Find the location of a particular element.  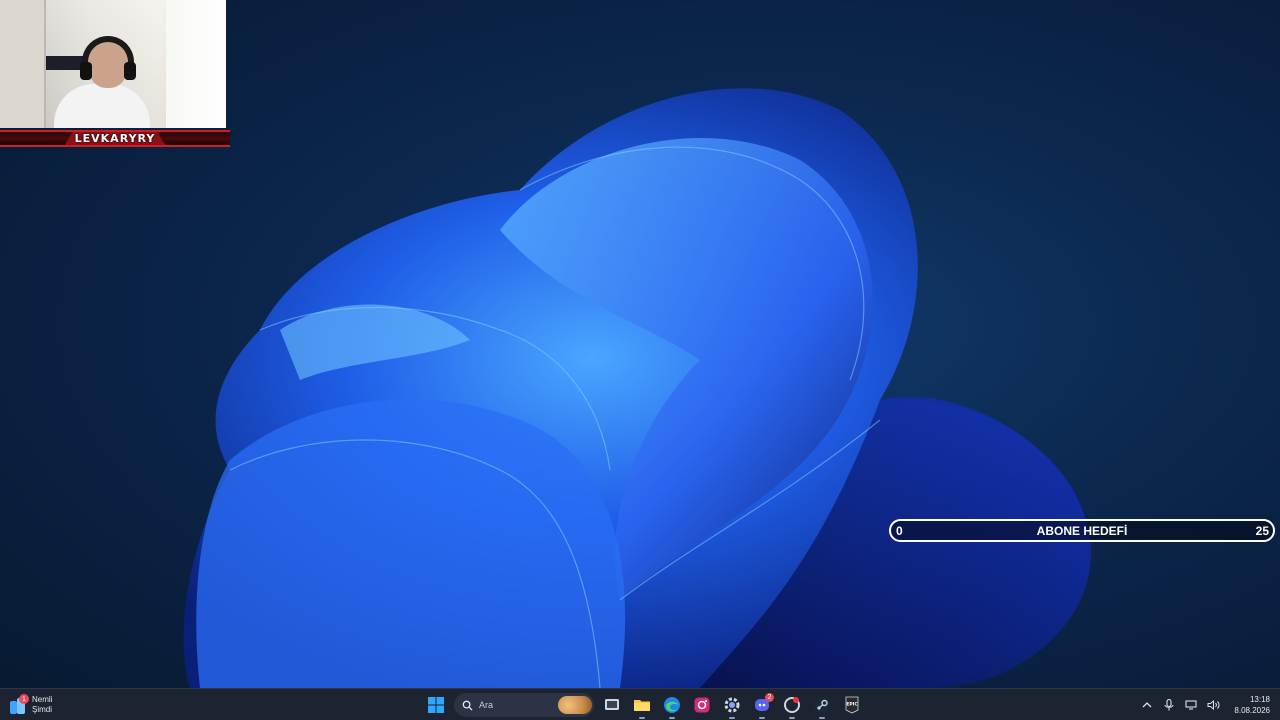

microphone-button is located at coordinates (1169, 705).